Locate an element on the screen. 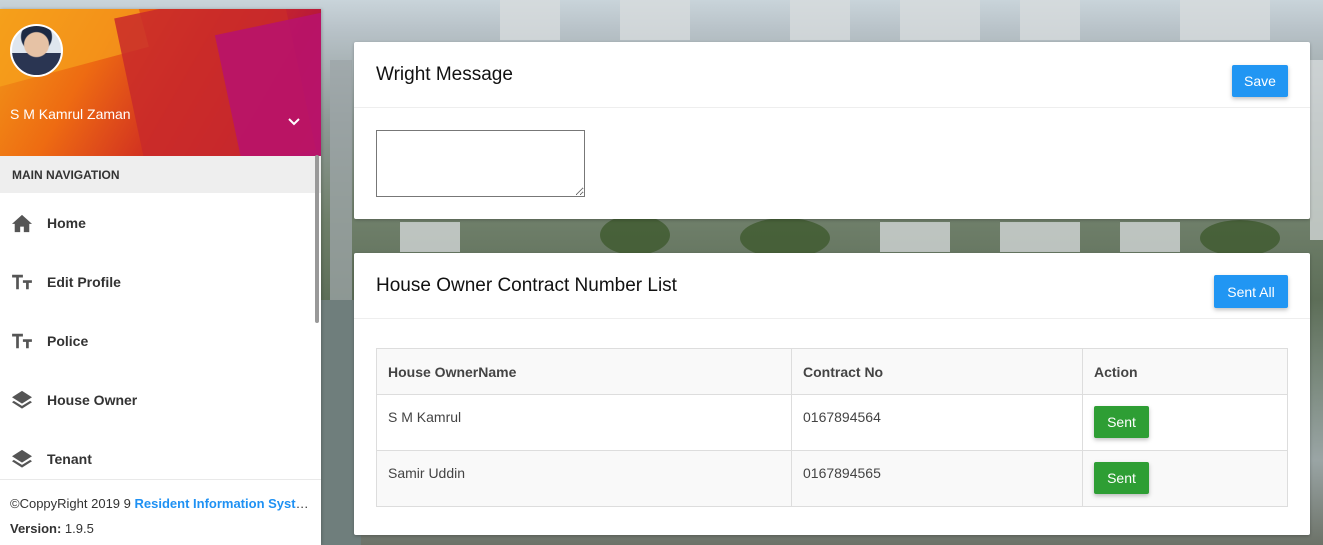  version-value: 1.9.5 is located at coordinates (79, 528).